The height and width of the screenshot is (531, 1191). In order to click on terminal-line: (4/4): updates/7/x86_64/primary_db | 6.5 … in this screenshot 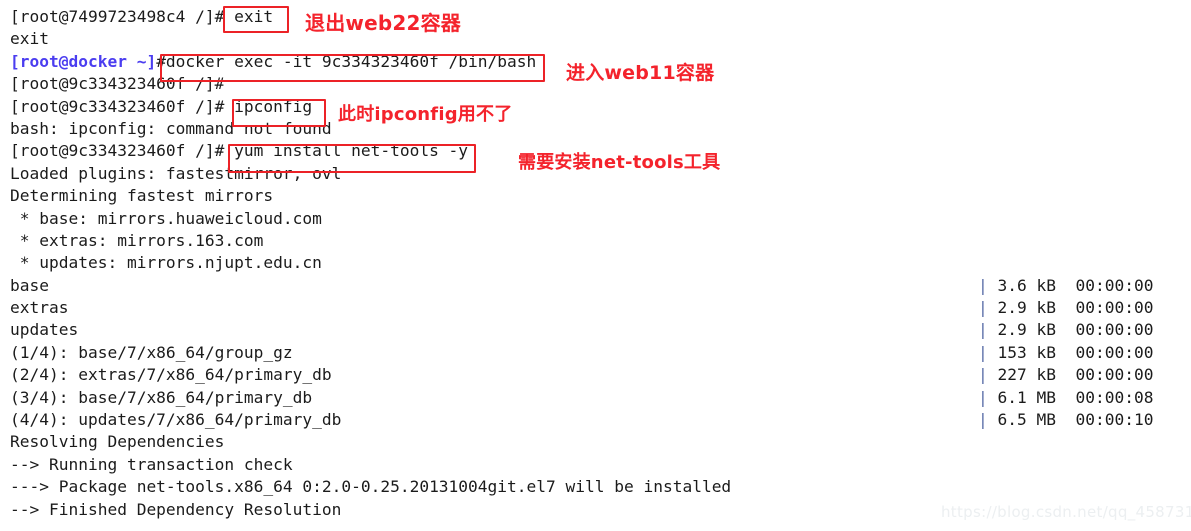, I will do `click(597, 420)`.